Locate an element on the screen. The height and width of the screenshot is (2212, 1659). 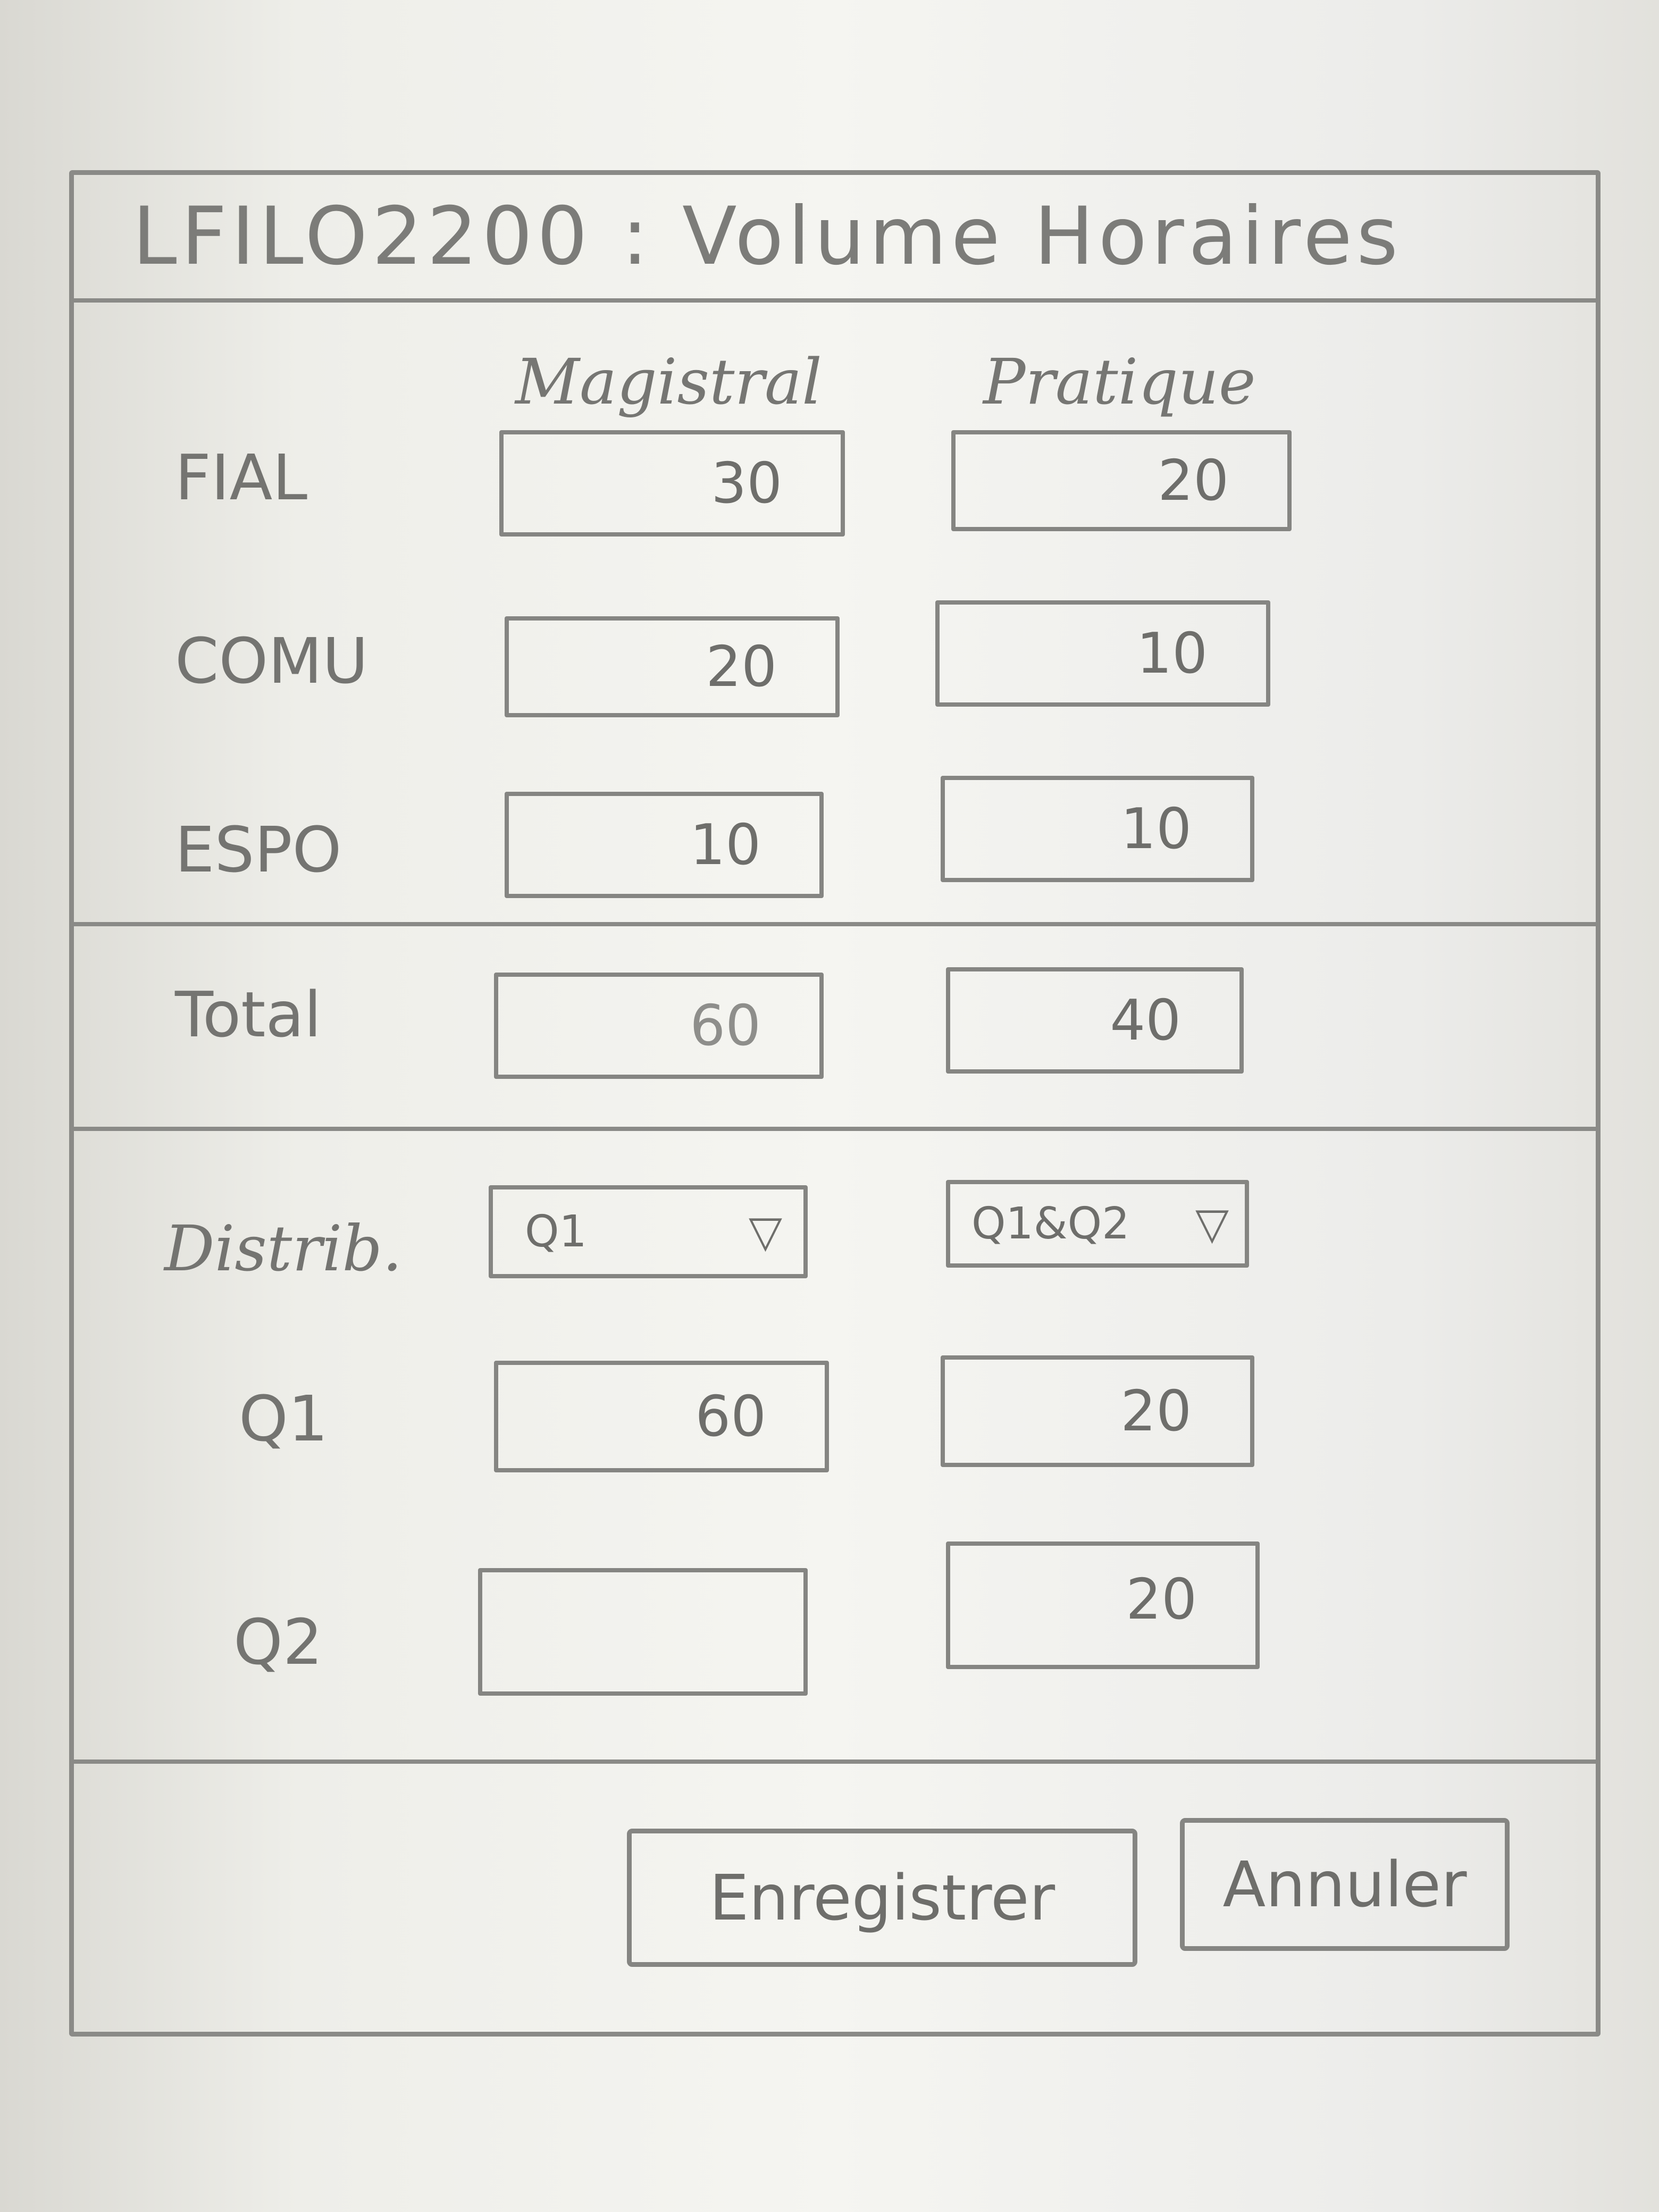
window-title: LFILO2200 : Volume Horaires is located at coordinates (767, 236).